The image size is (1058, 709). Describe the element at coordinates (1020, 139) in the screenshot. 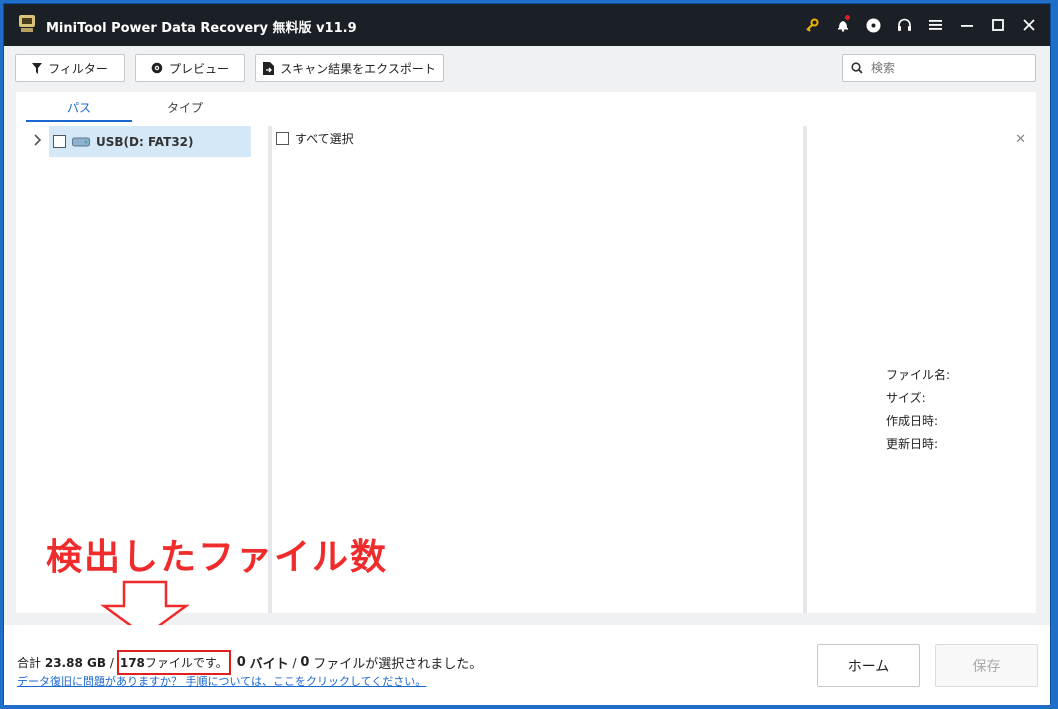

I see `close-preview-icon: ✕` at that location.